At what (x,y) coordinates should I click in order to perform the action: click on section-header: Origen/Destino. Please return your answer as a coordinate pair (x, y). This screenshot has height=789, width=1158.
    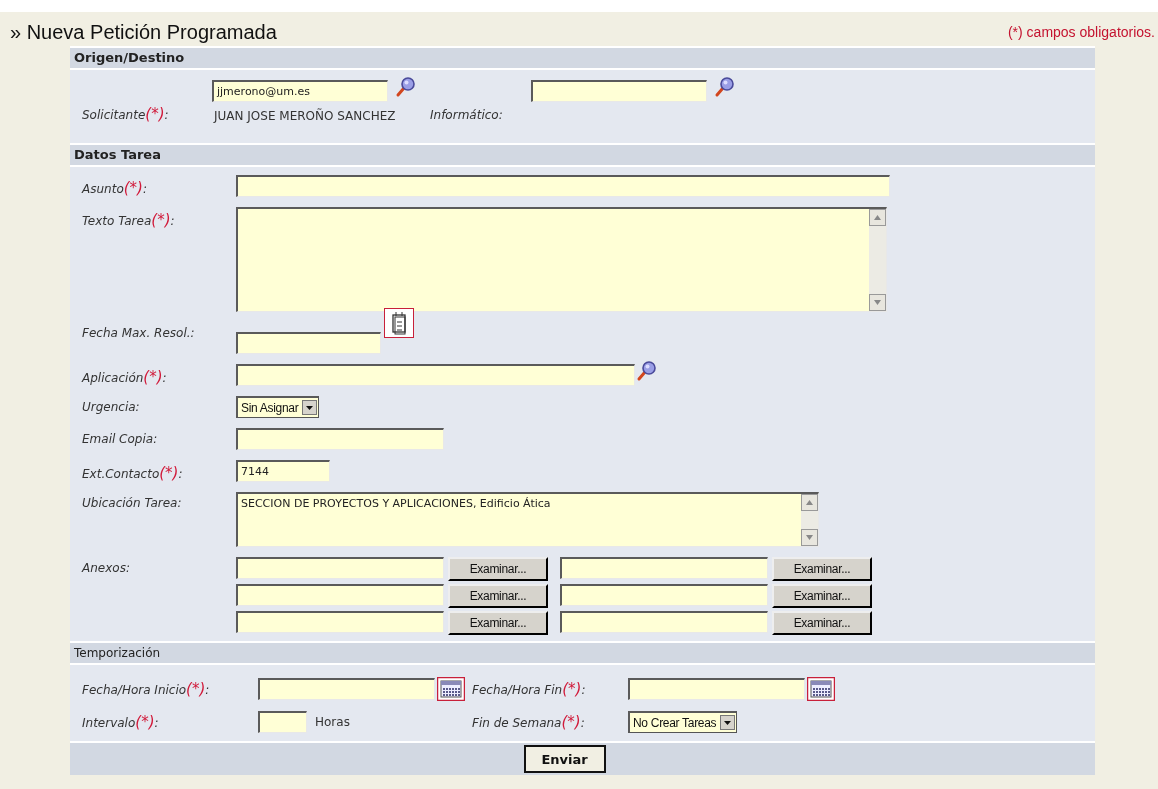
    Looking at the image, I should click on (582, 58).